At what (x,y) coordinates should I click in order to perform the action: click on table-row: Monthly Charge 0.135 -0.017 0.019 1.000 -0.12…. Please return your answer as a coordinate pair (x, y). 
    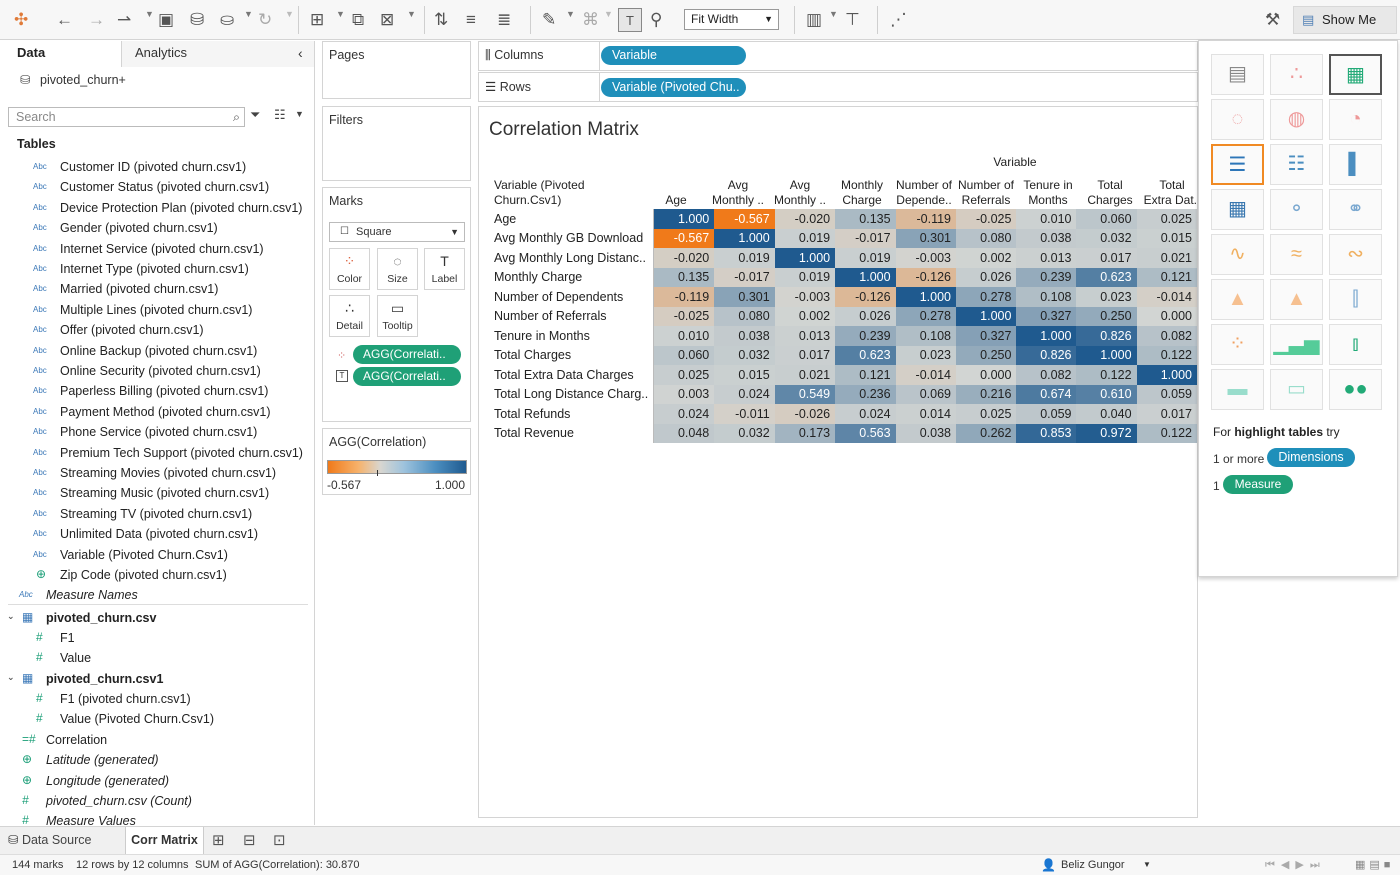
    Looking at the image, I should click on (842, 277).